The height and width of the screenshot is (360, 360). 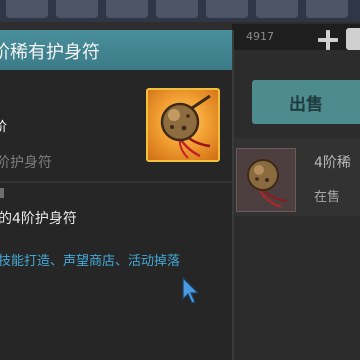 What do you see at coordinates (26, 163) in the screenshot?
I see `item-category: 阶护身符` at bounding box center [26, 163].